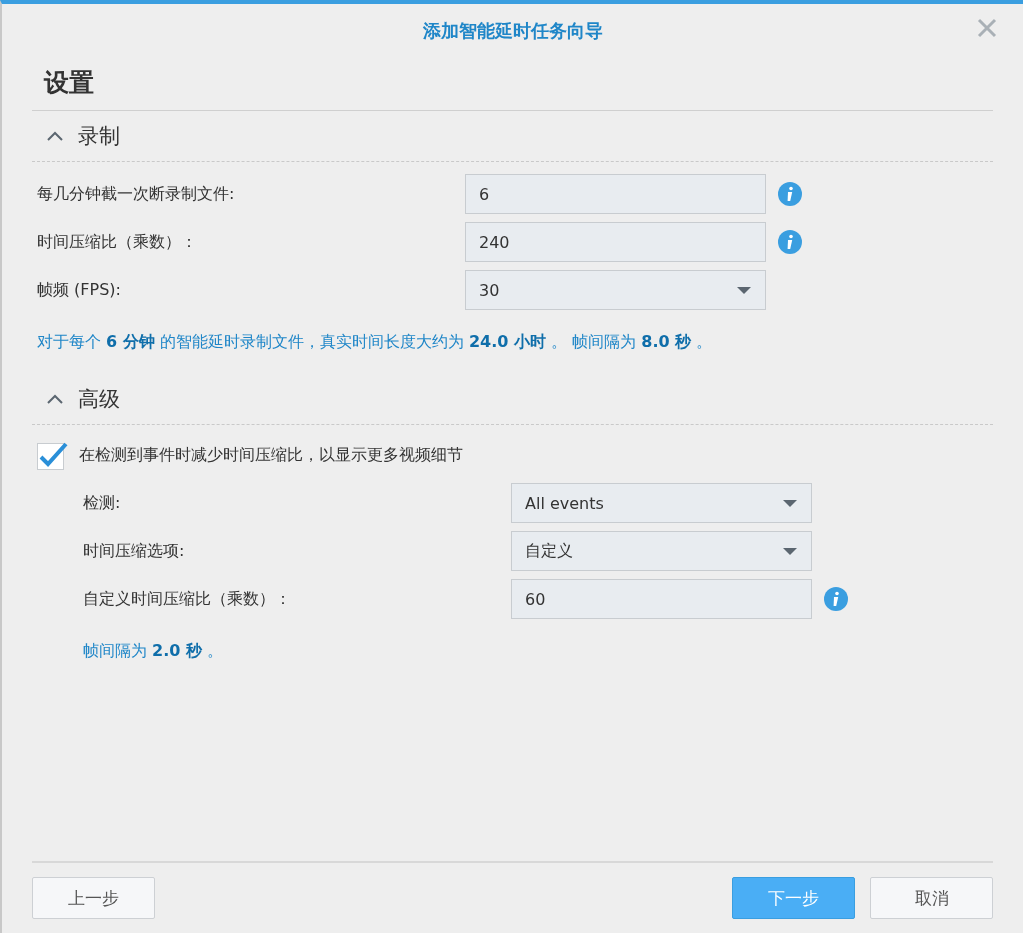 Image resolution: width=1023 pixels, height=933 pixels. What do you see at coordinates (512, 31) in the screenshot?
I see `window-title: 添加智能延时任务向导` at bounding box center [512, 31].